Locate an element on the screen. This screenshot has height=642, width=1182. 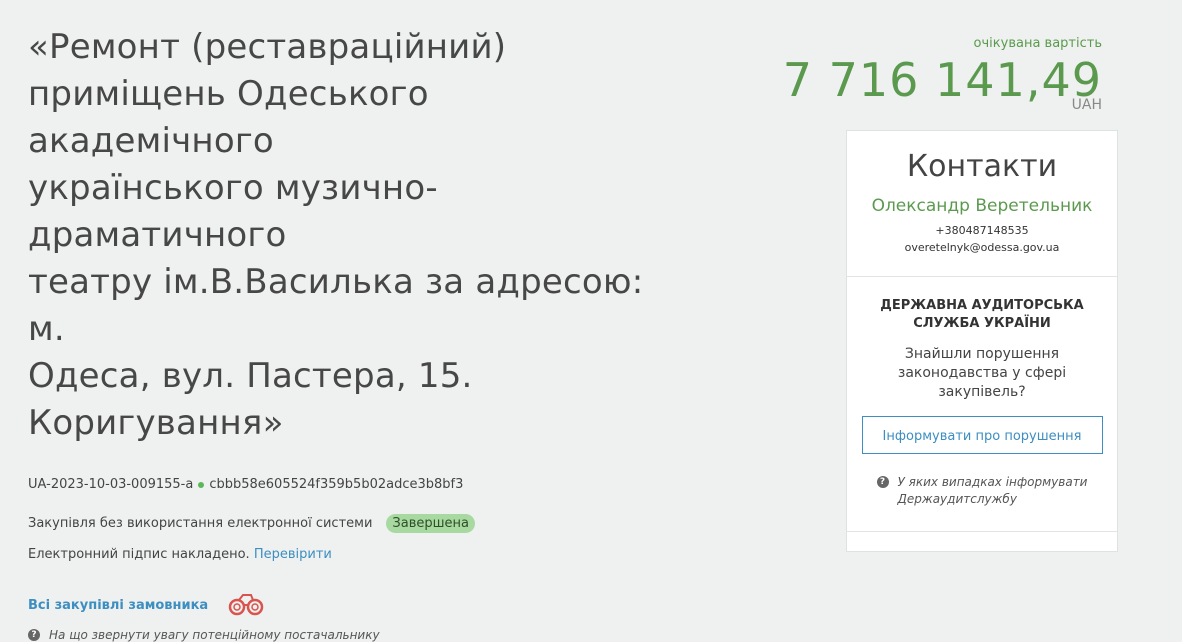
audit-hint-line: У яких випадках інформувати is located at coordinates (992, 482).